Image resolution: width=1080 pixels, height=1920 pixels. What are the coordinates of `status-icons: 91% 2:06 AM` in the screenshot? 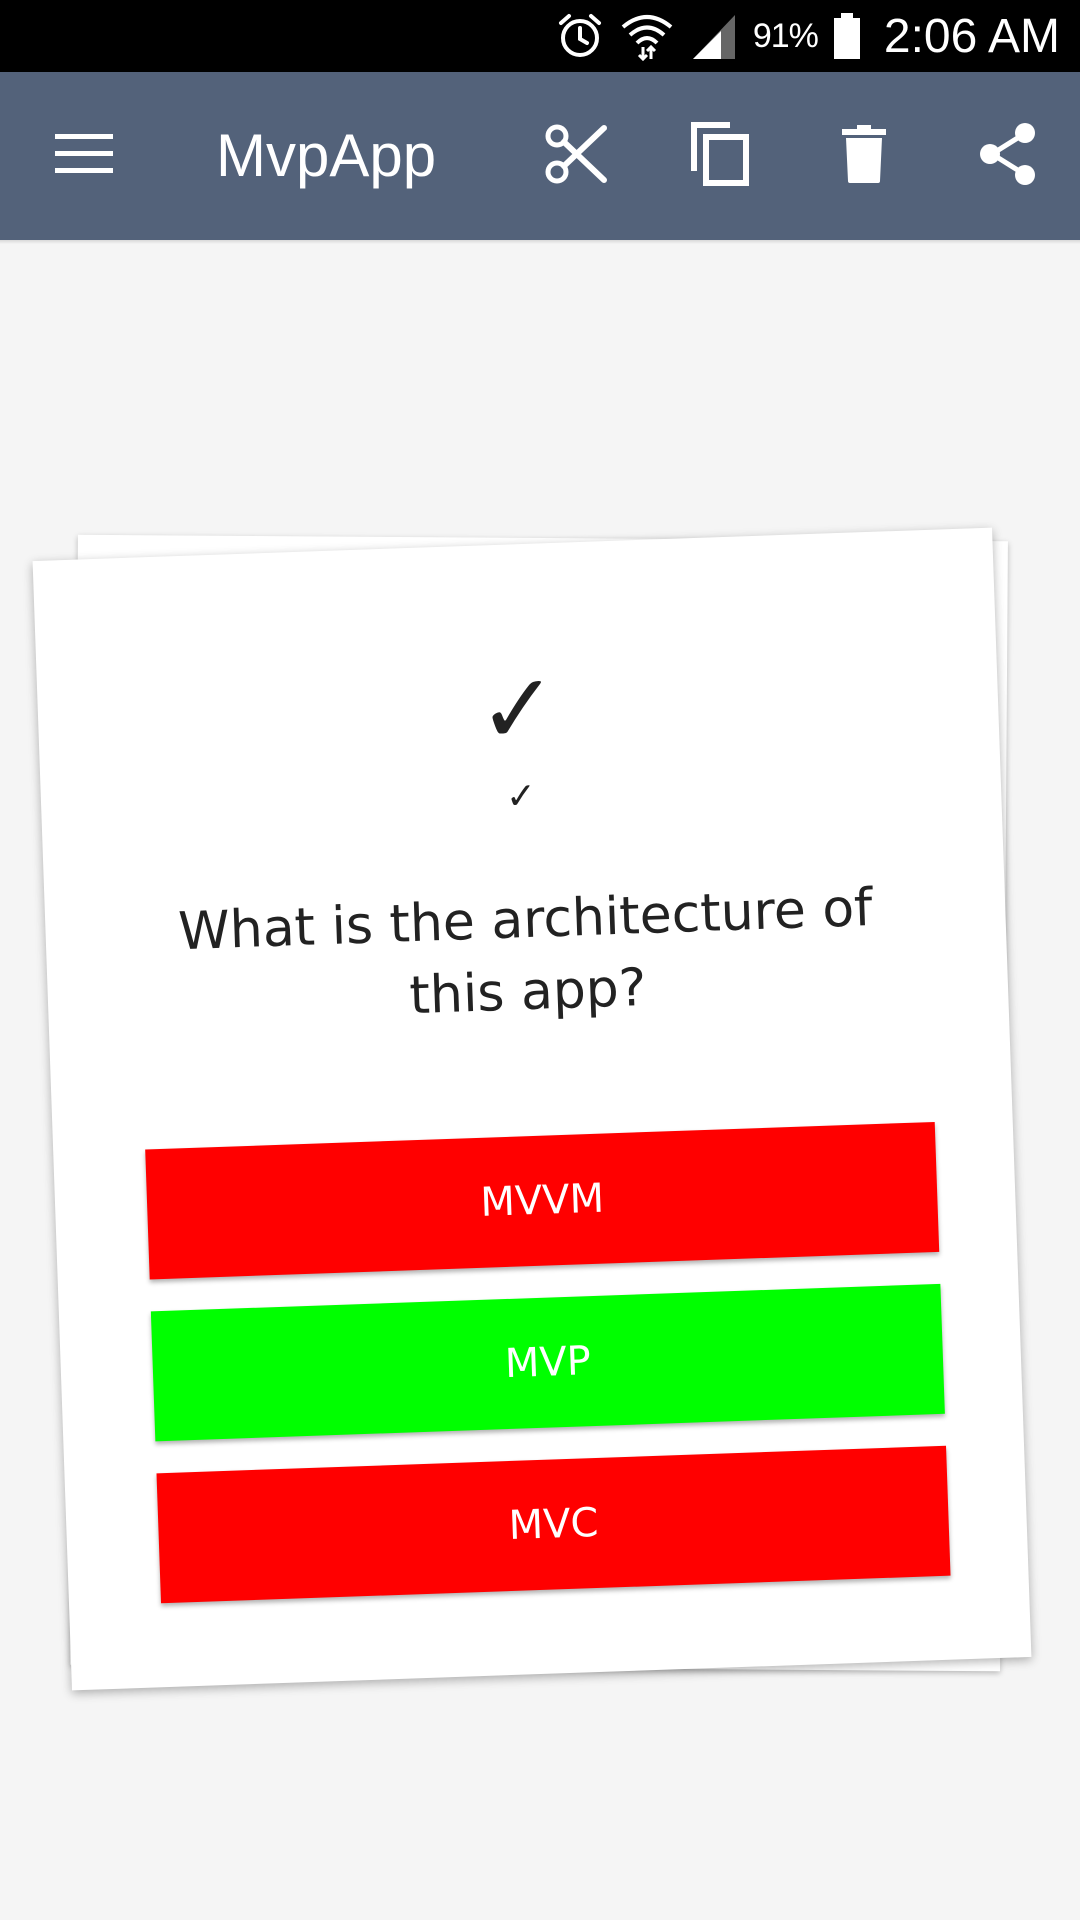 It's located at (807, 36).